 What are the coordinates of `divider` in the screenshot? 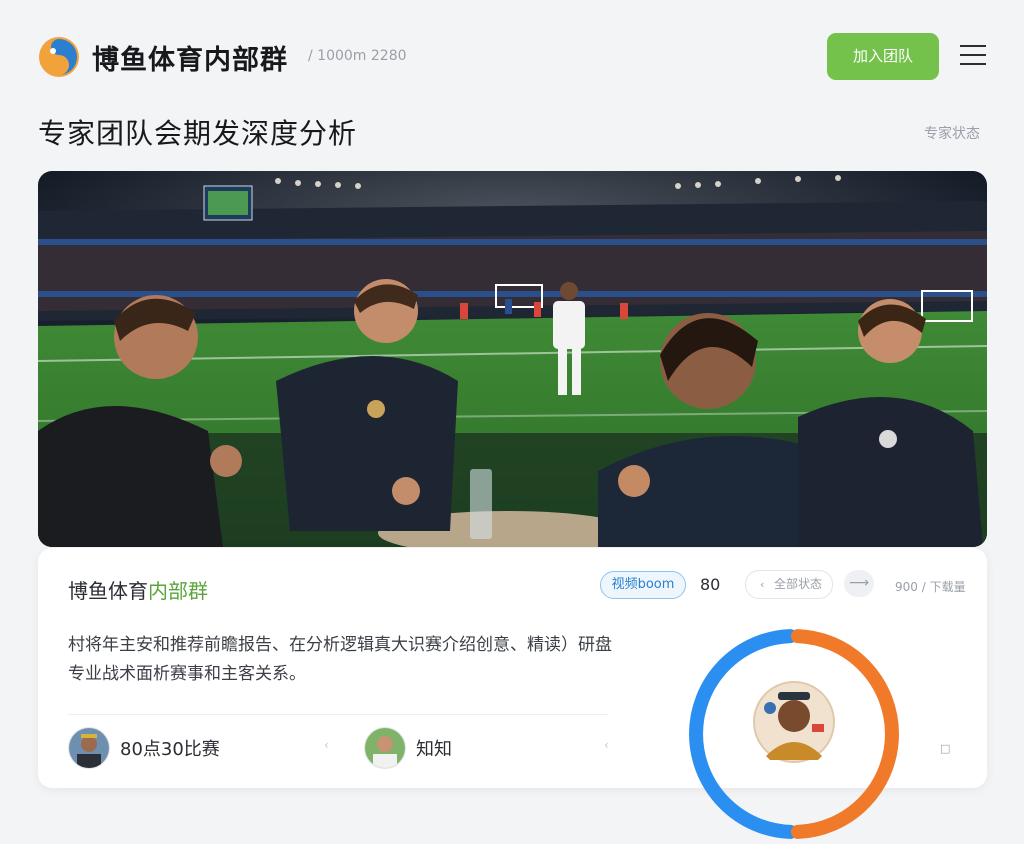 It's located at (338, 714).